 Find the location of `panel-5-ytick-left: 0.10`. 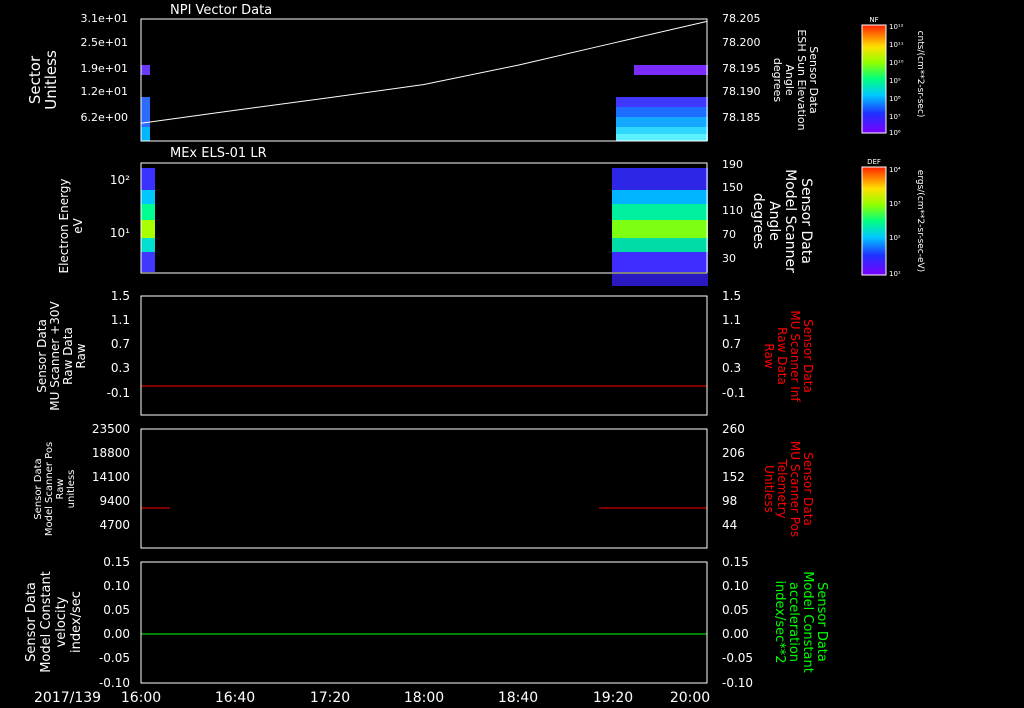

panel-5-ytick-left: 0.10 is located at coordinates (116, 586).